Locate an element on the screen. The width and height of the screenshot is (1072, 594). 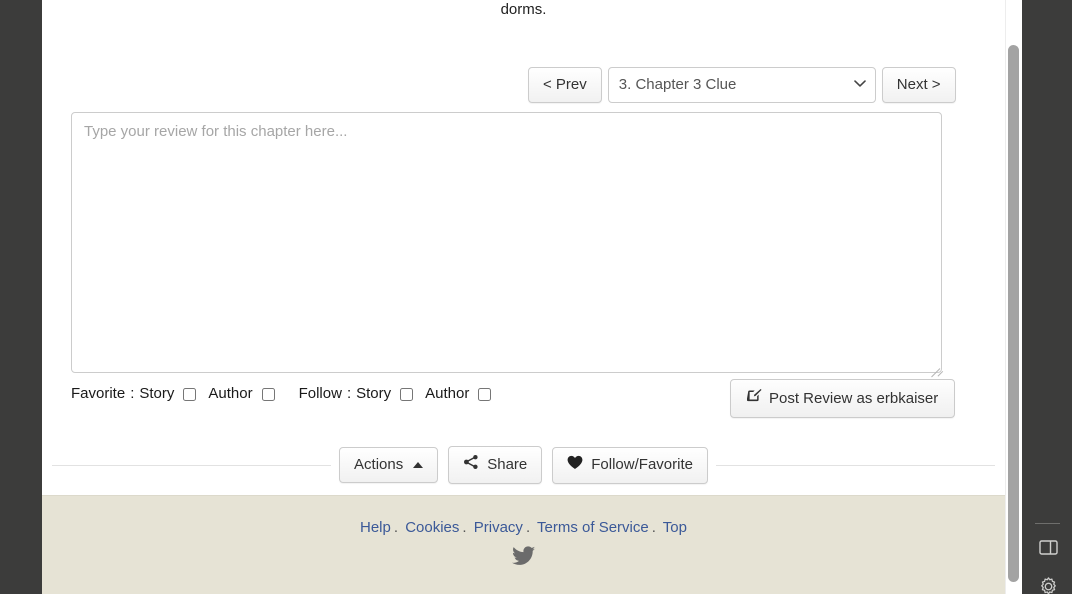
share-button: Share is located at coordinates (495, 465).